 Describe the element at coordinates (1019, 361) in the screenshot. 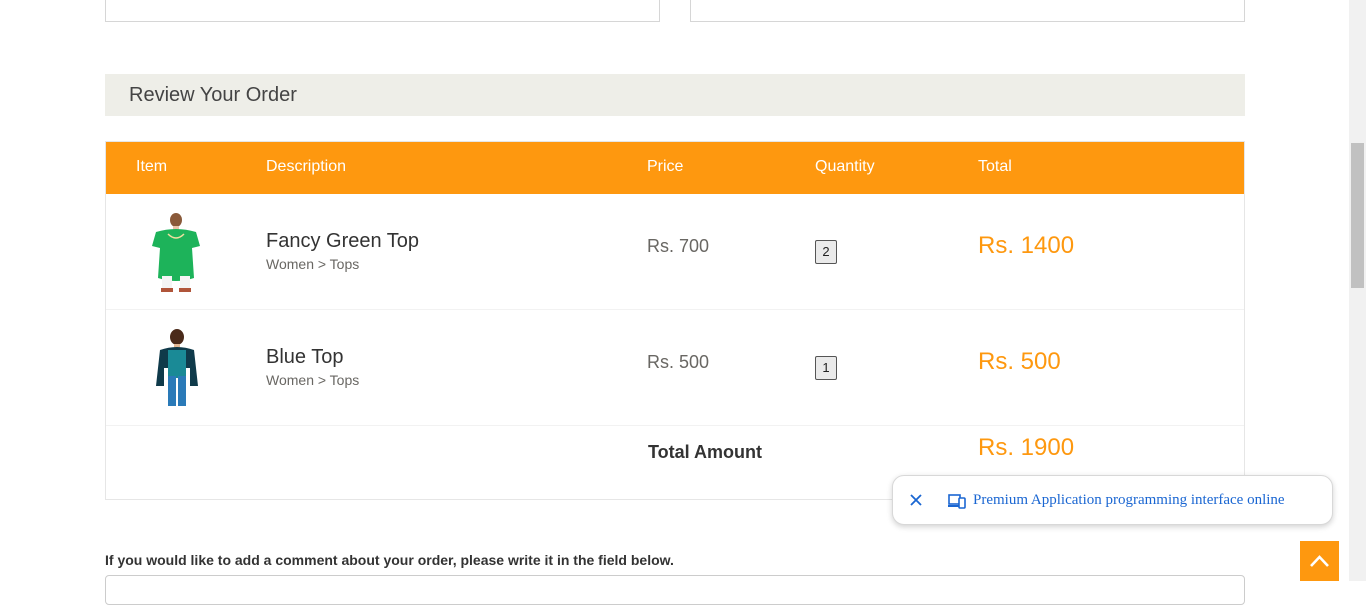

I see `row-total: Rs. 500` at that location.